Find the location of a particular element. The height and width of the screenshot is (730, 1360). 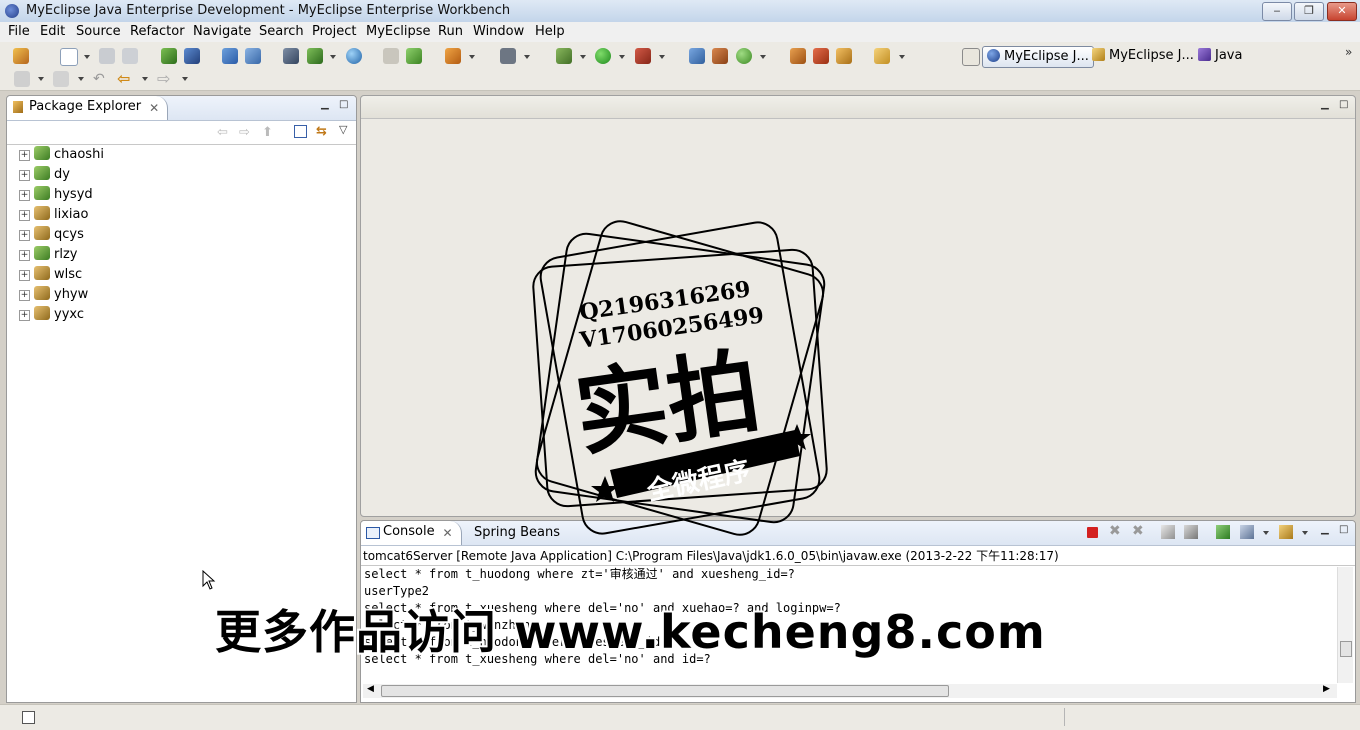

project-node: + yyxc is located at coordinates (51, 315).